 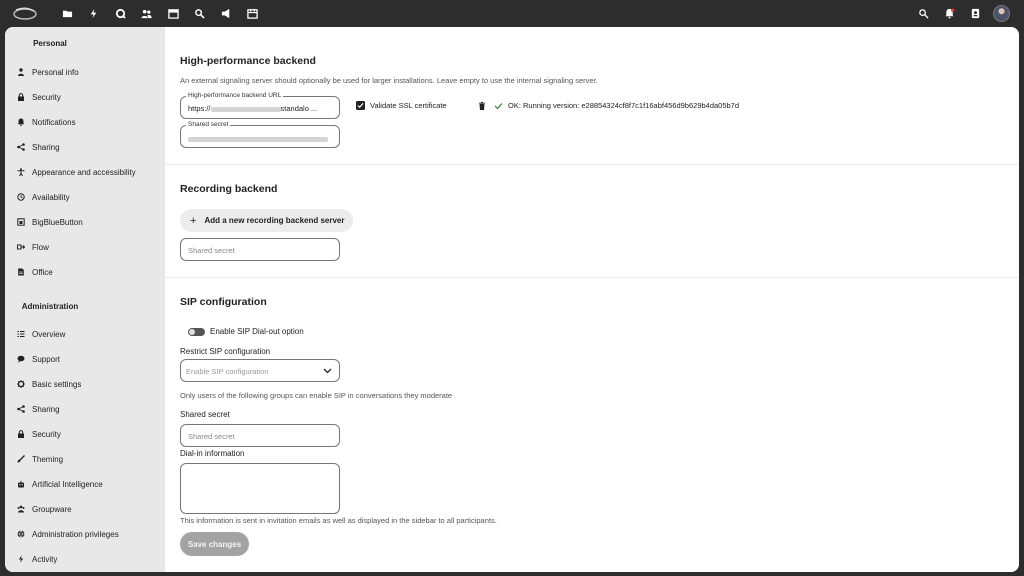 I want to click on recording-secret-placeholder: Shared secret, so click(x=211, y=250).